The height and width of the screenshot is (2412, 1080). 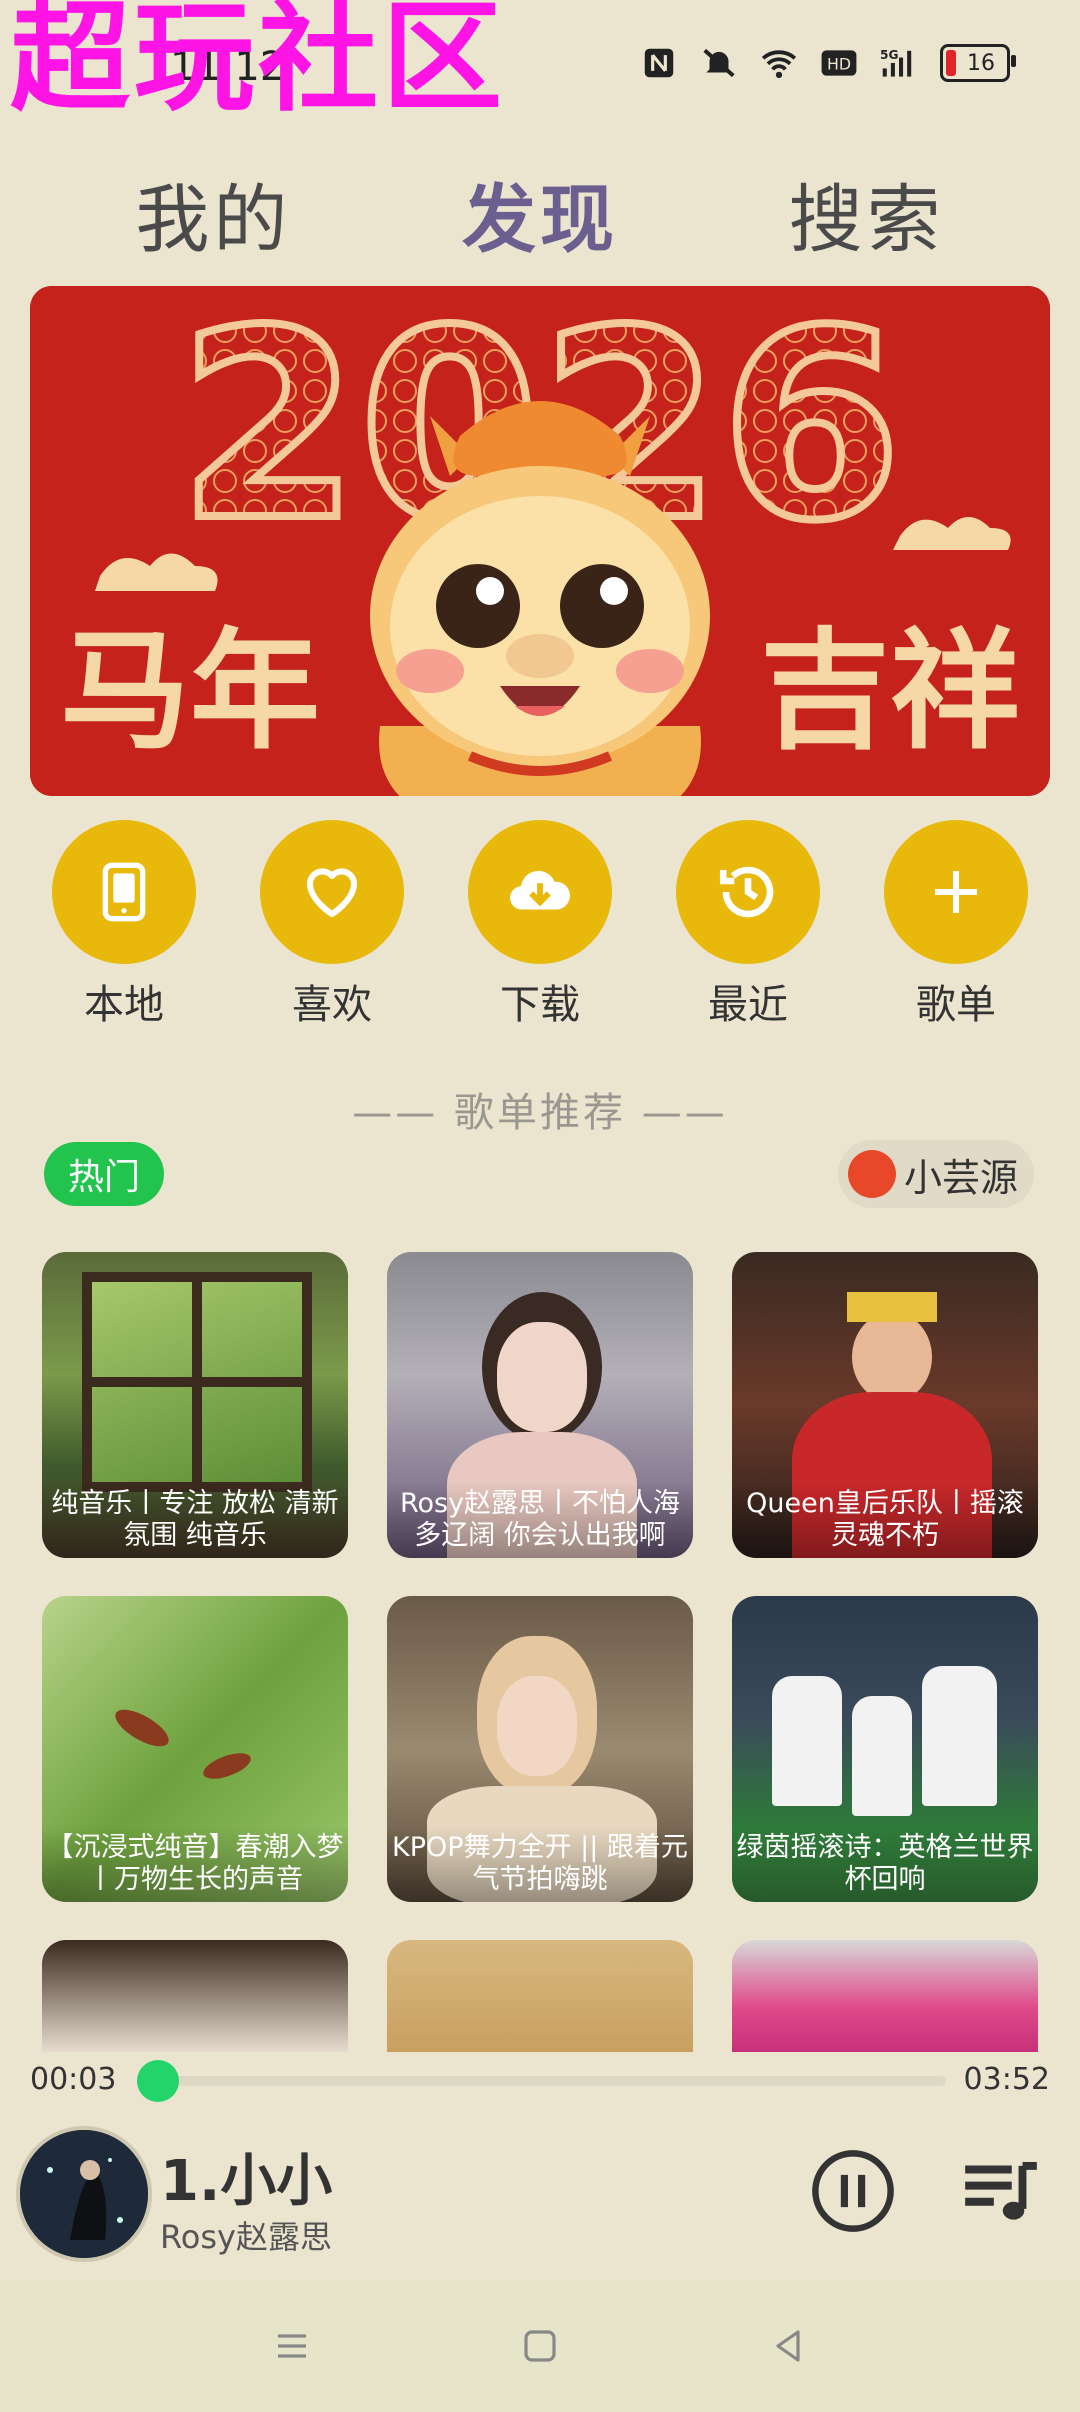 I want to click on playlist-caption: 纯音乐丨专注 放松 清新氛围 纯音乐, so click(x=195, y=1520).